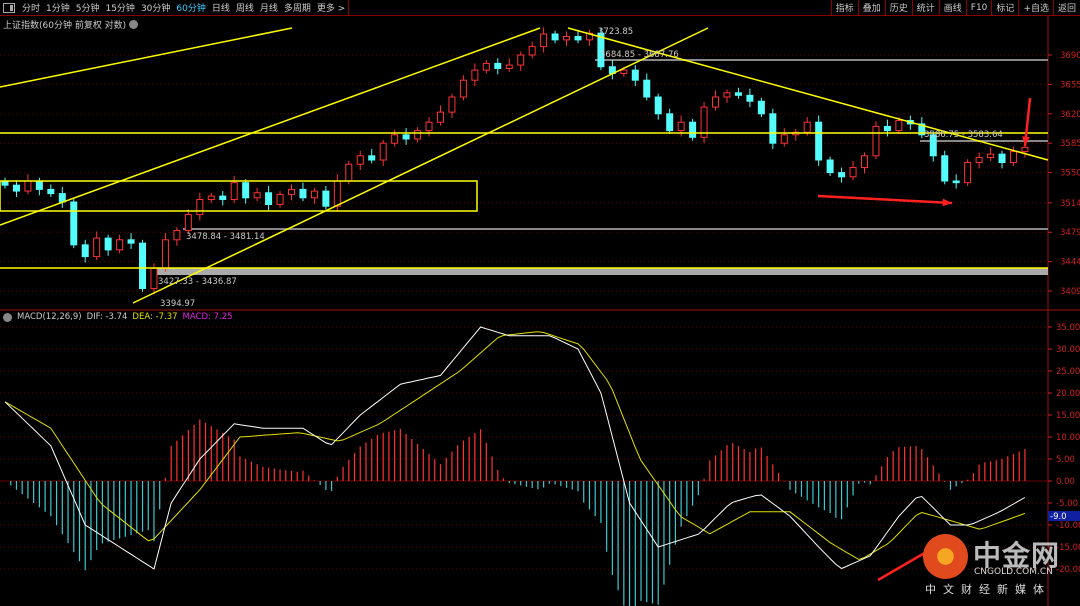 The width and height of the screenshot is (1080, 606). What do you see at coordinates (1065, 482) in the screenshot?
I see `macd-tick-label: 0.00` at bounding box center [1065, 482].